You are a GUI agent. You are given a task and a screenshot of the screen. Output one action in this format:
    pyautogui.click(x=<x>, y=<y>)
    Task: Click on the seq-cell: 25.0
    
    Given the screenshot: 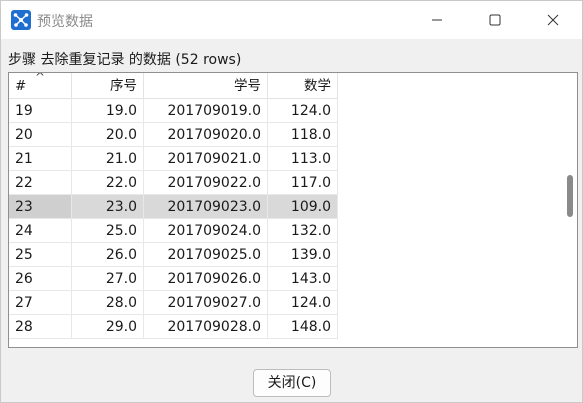 What is the action you would take?
    pyautogui.click(x=108, y=231)
    